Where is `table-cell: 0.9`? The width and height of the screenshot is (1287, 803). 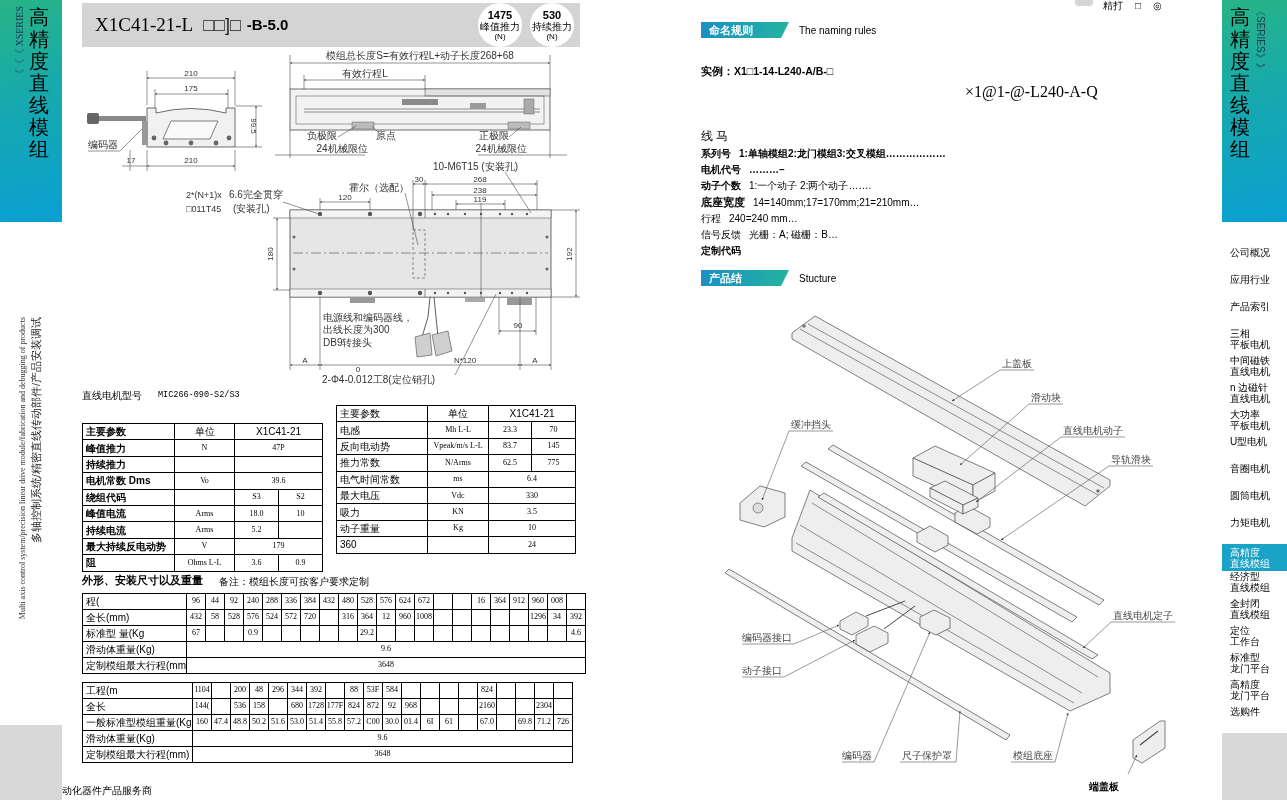
table-cell: 0.9 is located at coordinates (253, 633).